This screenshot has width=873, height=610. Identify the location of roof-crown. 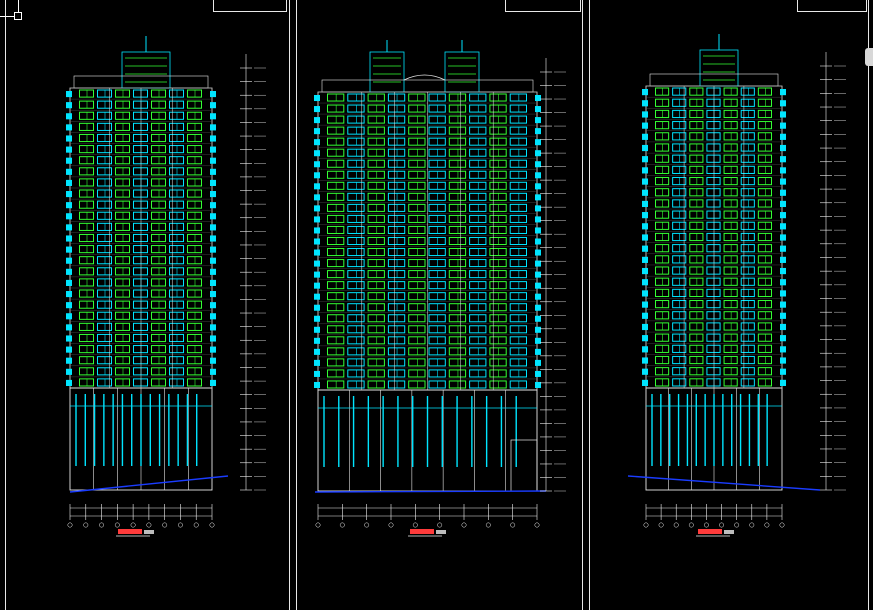
(719, 68).